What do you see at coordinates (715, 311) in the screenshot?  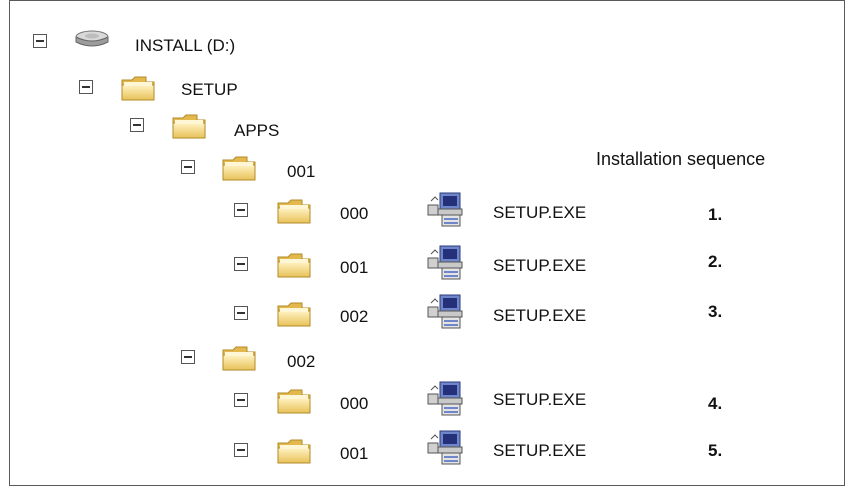 I see `sequence-step-3: 3.` at bounding box center [715, 311].